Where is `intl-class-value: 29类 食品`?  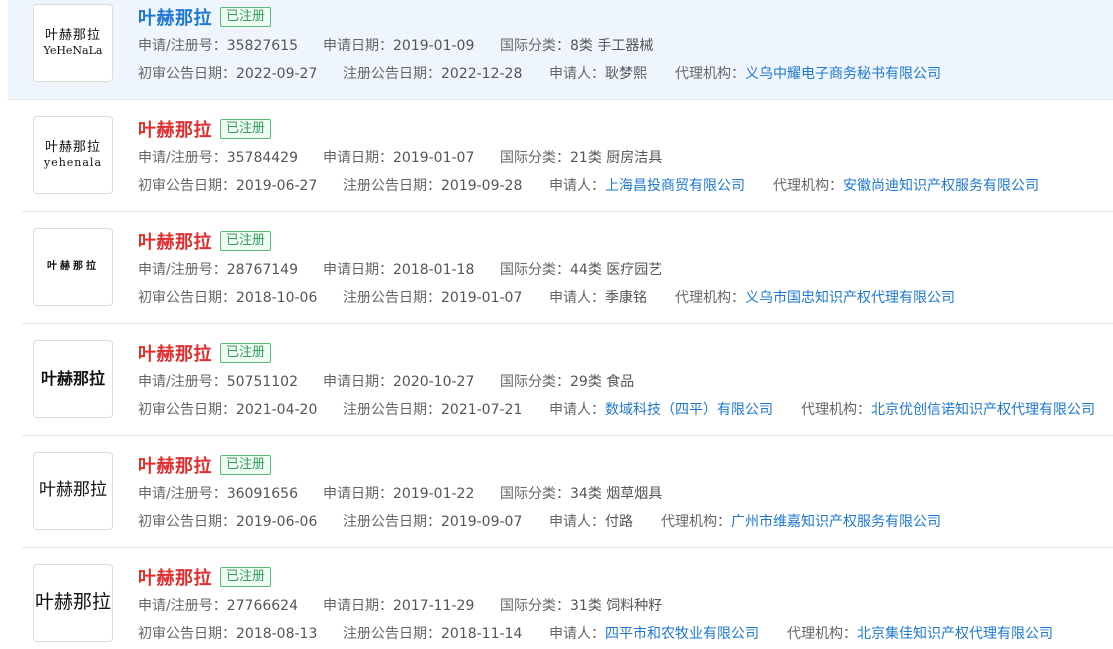
intl-class-value: 29类 食品 is located at coordinates (602, 382).